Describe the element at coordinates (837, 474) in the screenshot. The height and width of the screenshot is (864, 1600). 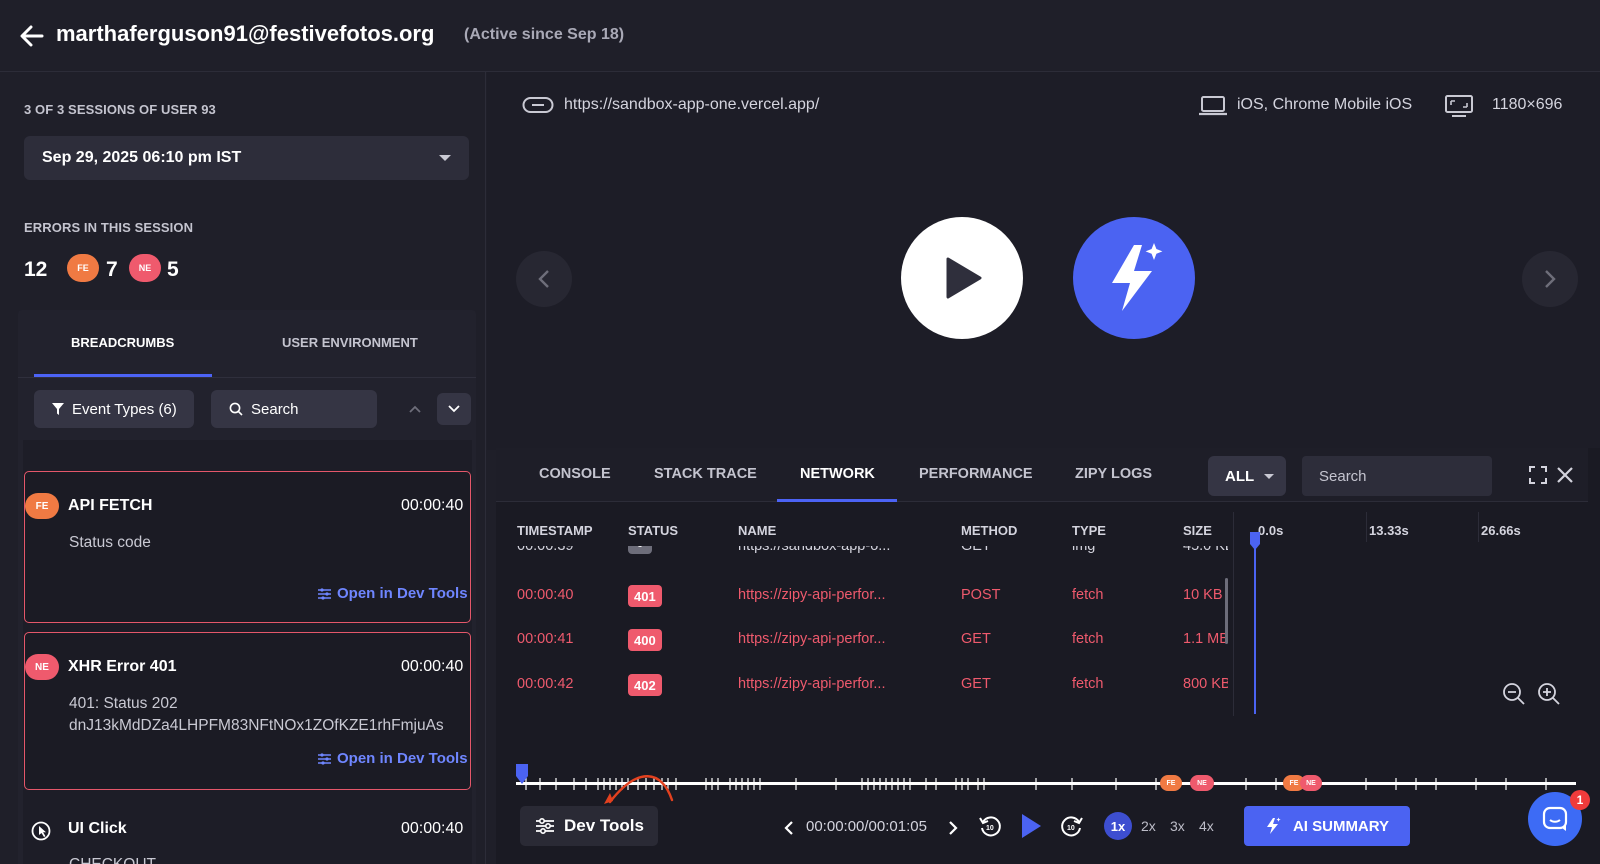
I see `tab-network: NETWORK` at that location.